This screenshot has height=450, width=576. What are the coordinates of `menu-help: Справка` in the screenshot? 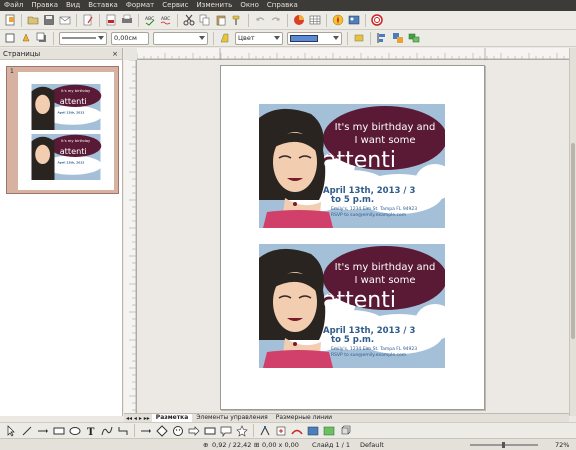 It's located at (282, 5).